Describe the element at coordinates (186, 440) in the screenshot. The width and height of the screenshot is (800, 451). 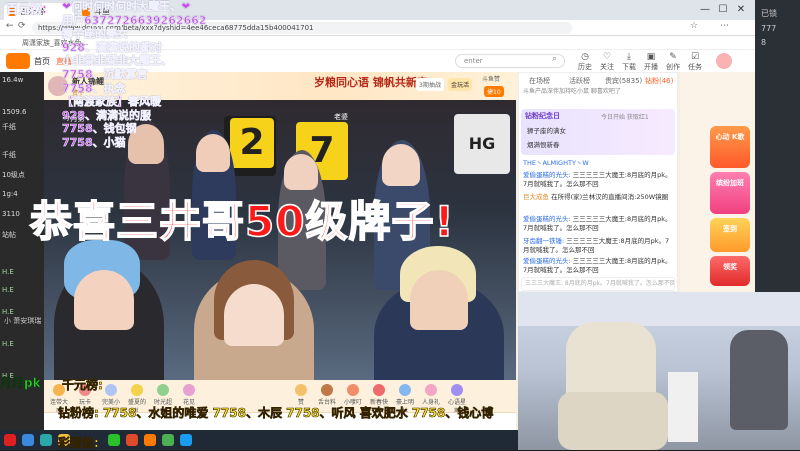
I see `qq-icon` at that location.